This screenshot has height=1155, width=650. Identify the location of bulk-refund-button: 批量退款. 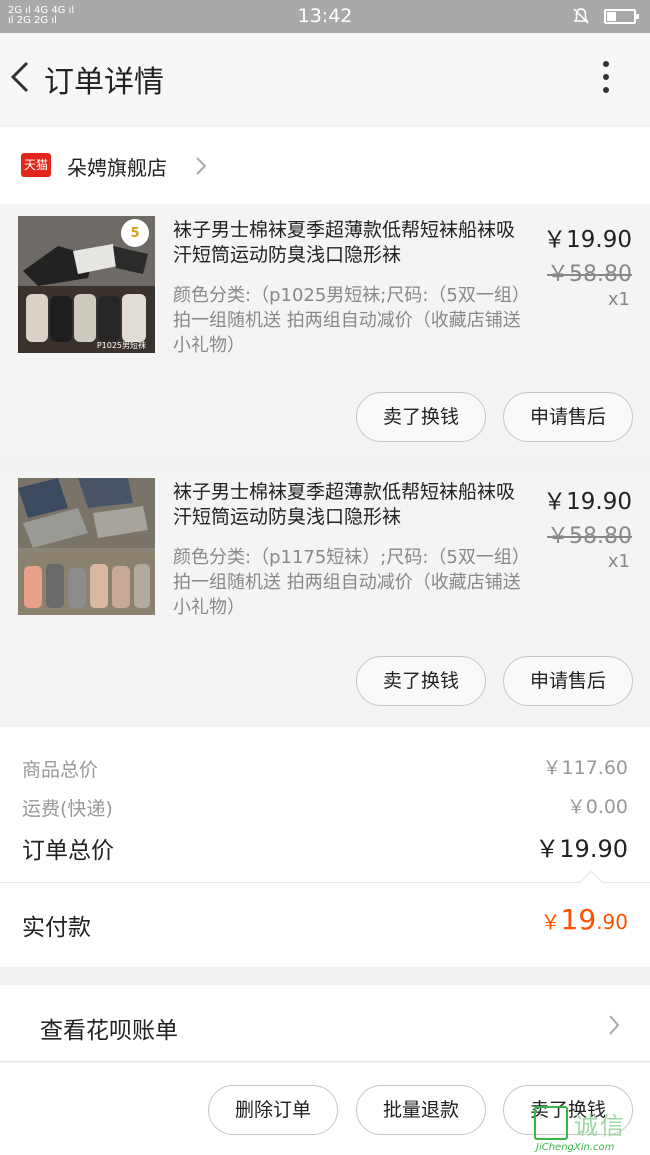
(421, 1110).